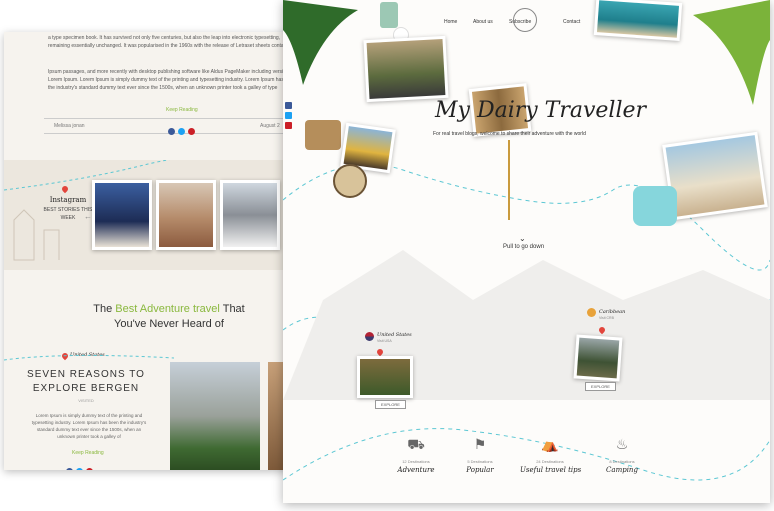 This screenshot has width=774, height=511. What do you see at coordinates (206, 309) in the screenshot?
I see `heading-highlight: travel` at bounding box center [206, 309].